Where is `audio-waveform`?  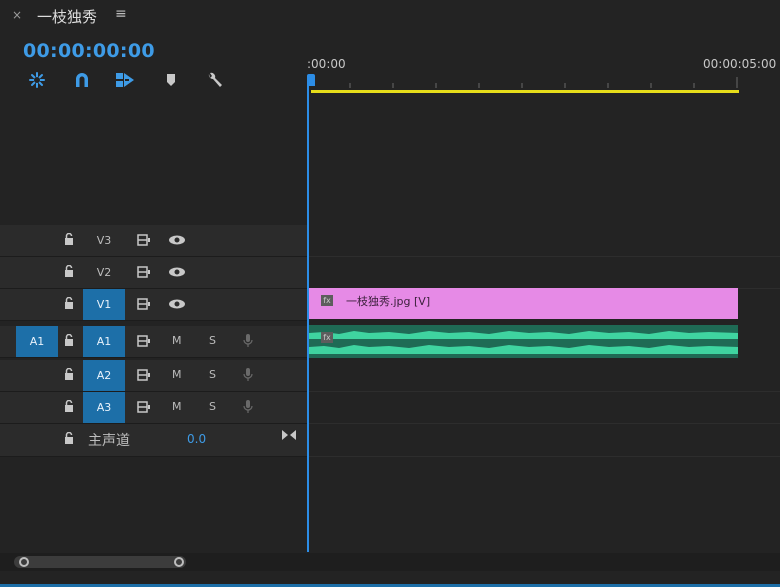
audio-waveform is located at coordinates (523, 342).